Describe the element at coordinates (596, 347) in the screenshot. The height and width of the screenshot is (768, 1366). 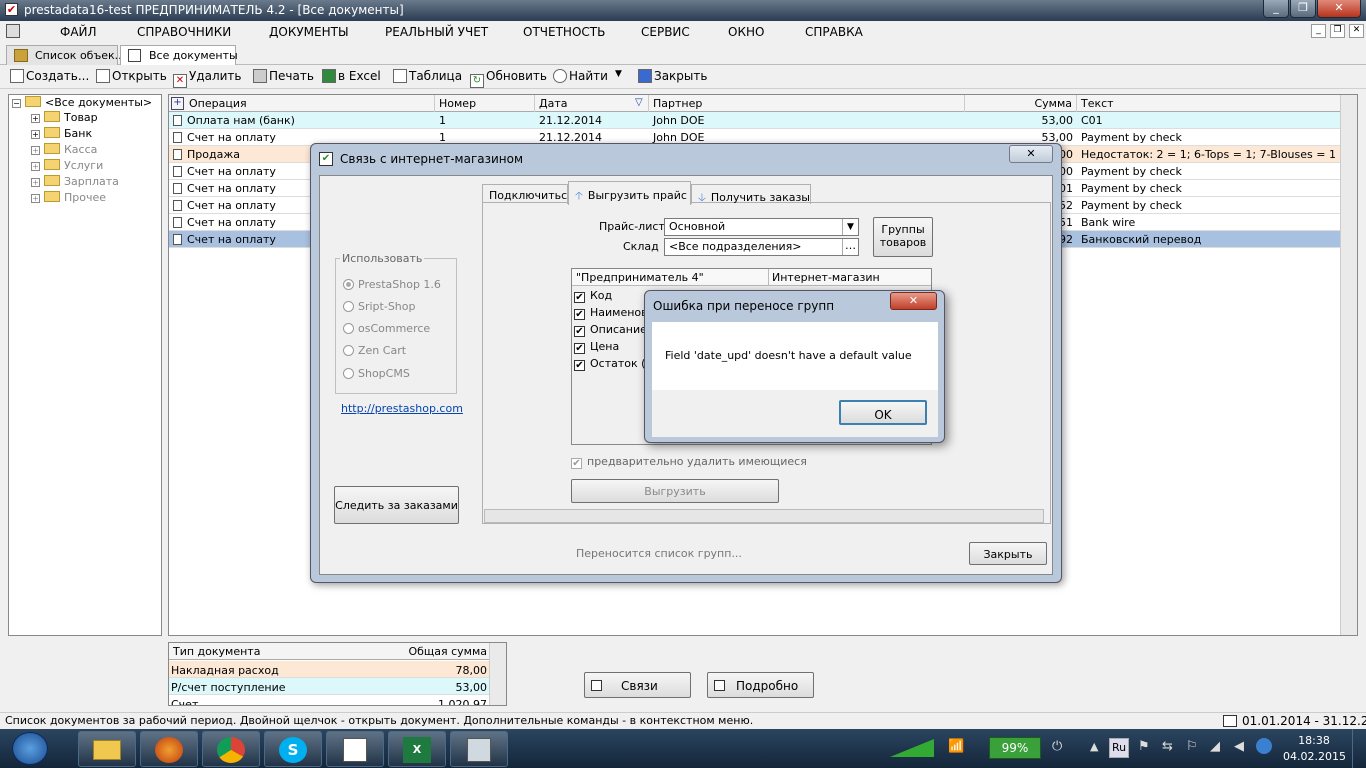
I see `mapping-field-price: ✔ Цена` at that location.